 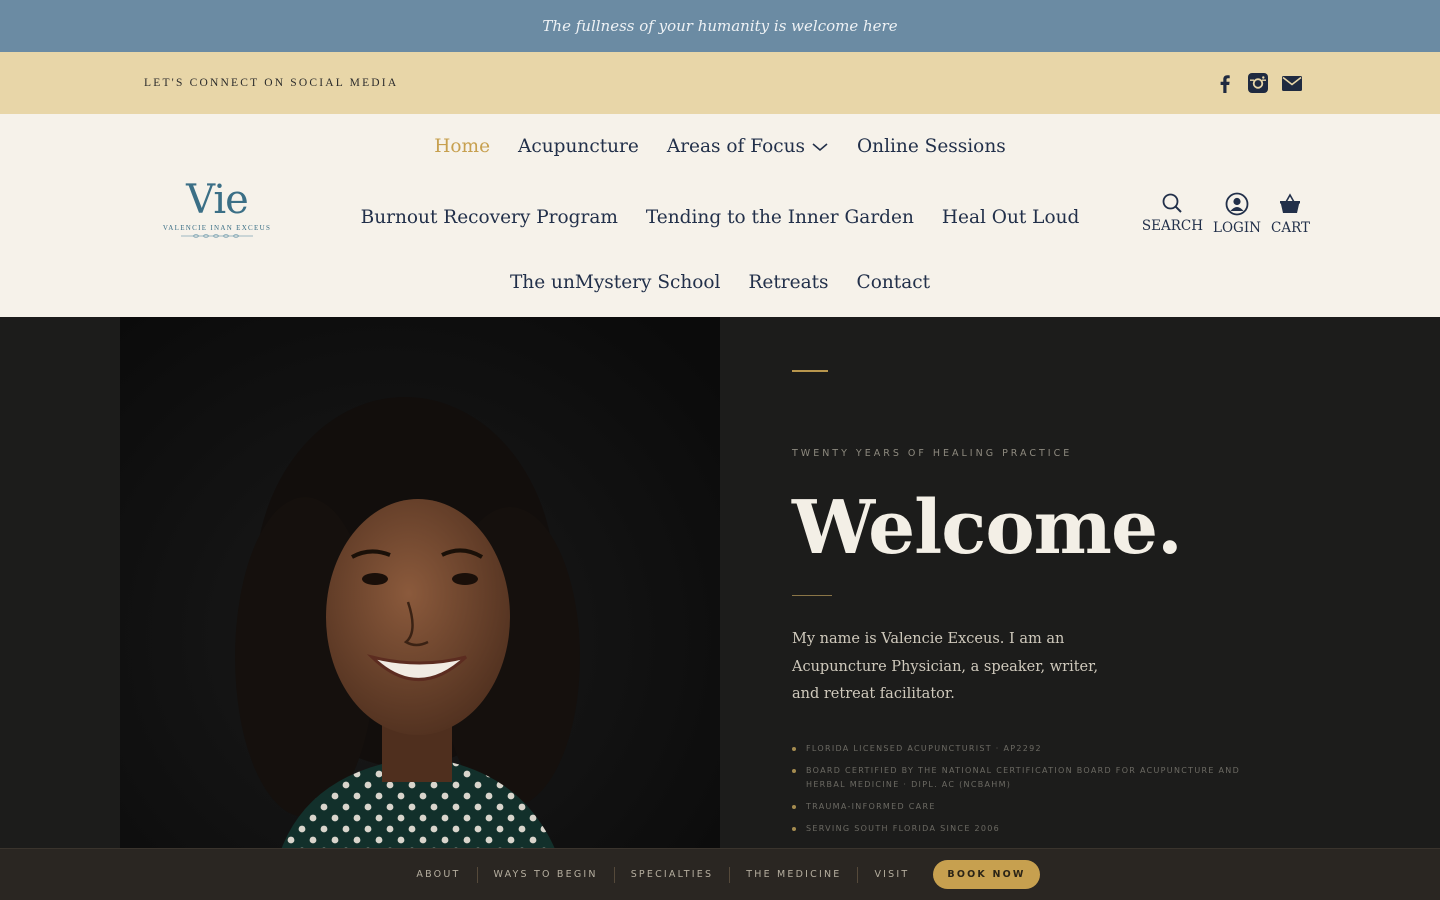 What do you see at coordinates (931, 146) in the screenshot?
I see `nav-online-sessions: Online Sessions` at bounding box center [931, 146].